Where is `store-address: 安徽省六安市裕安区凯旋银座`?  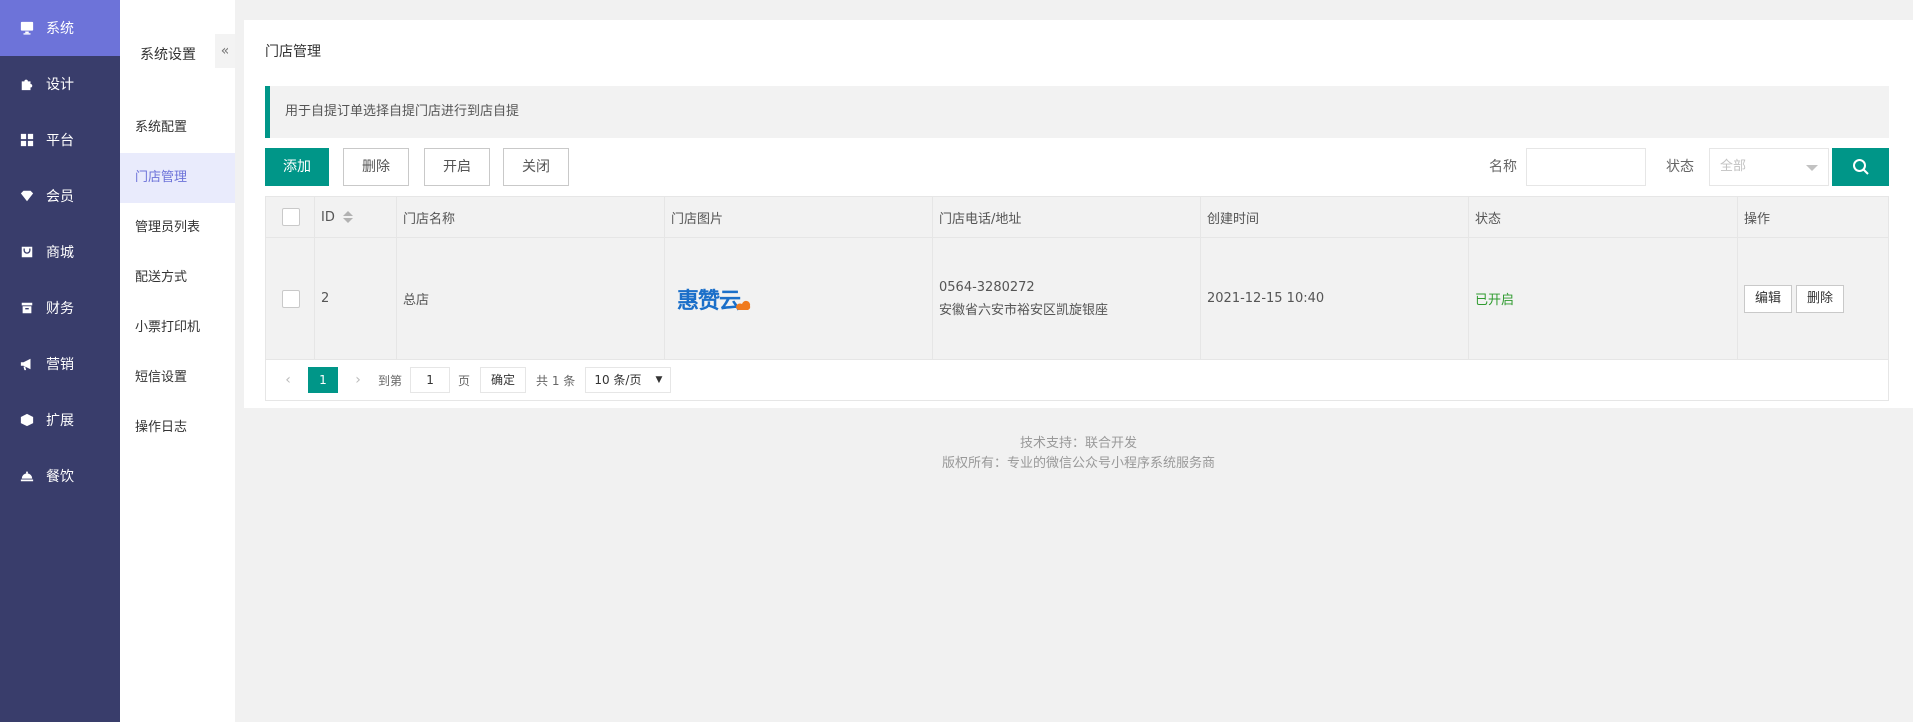 store-address: 安徽省六安市裕安区凯旋银座 is located at coordinates (1024, 310).